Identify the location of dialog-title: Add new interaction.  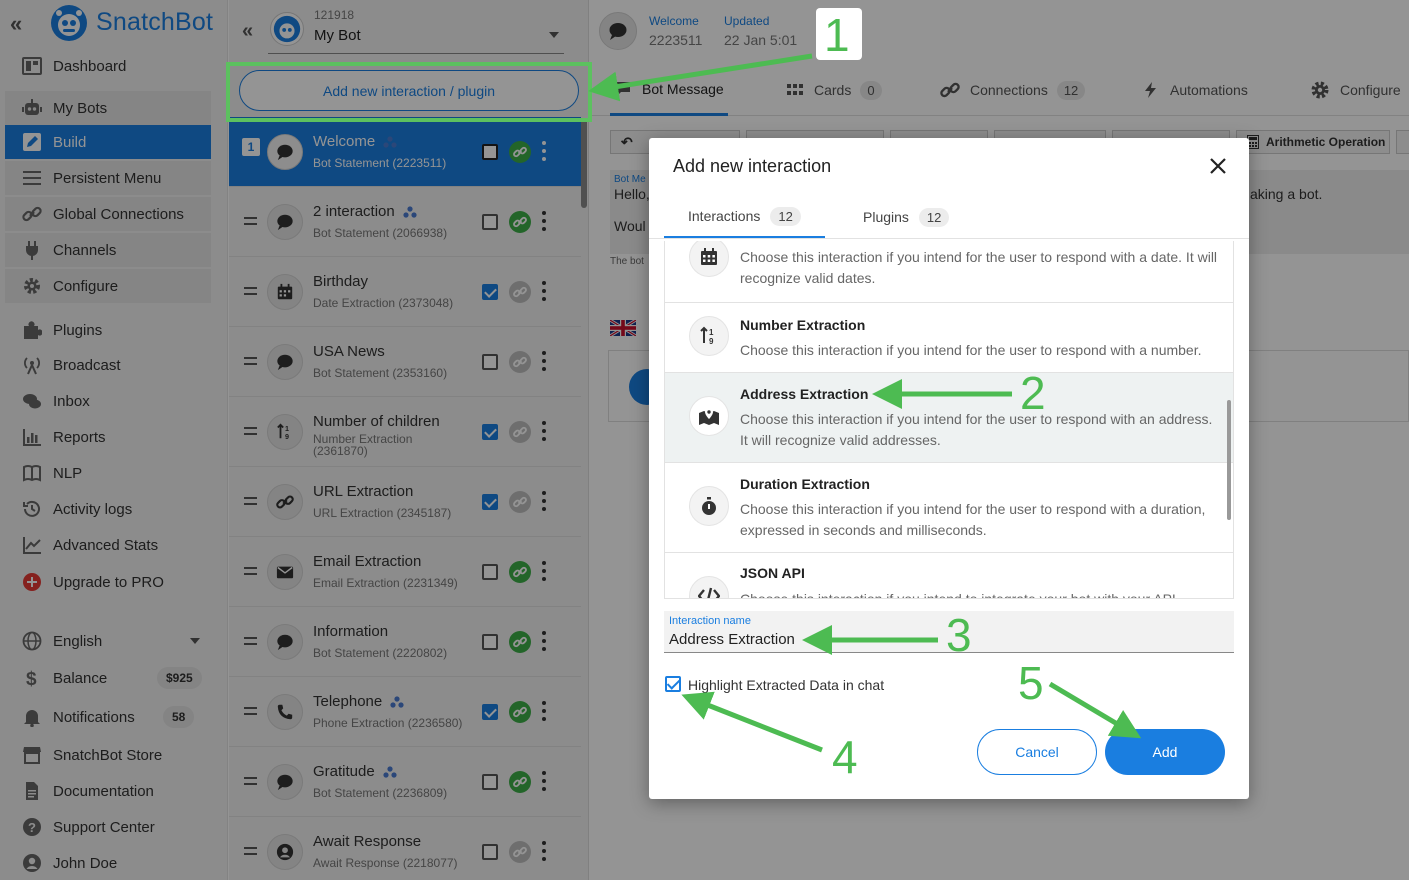
(752, 166).